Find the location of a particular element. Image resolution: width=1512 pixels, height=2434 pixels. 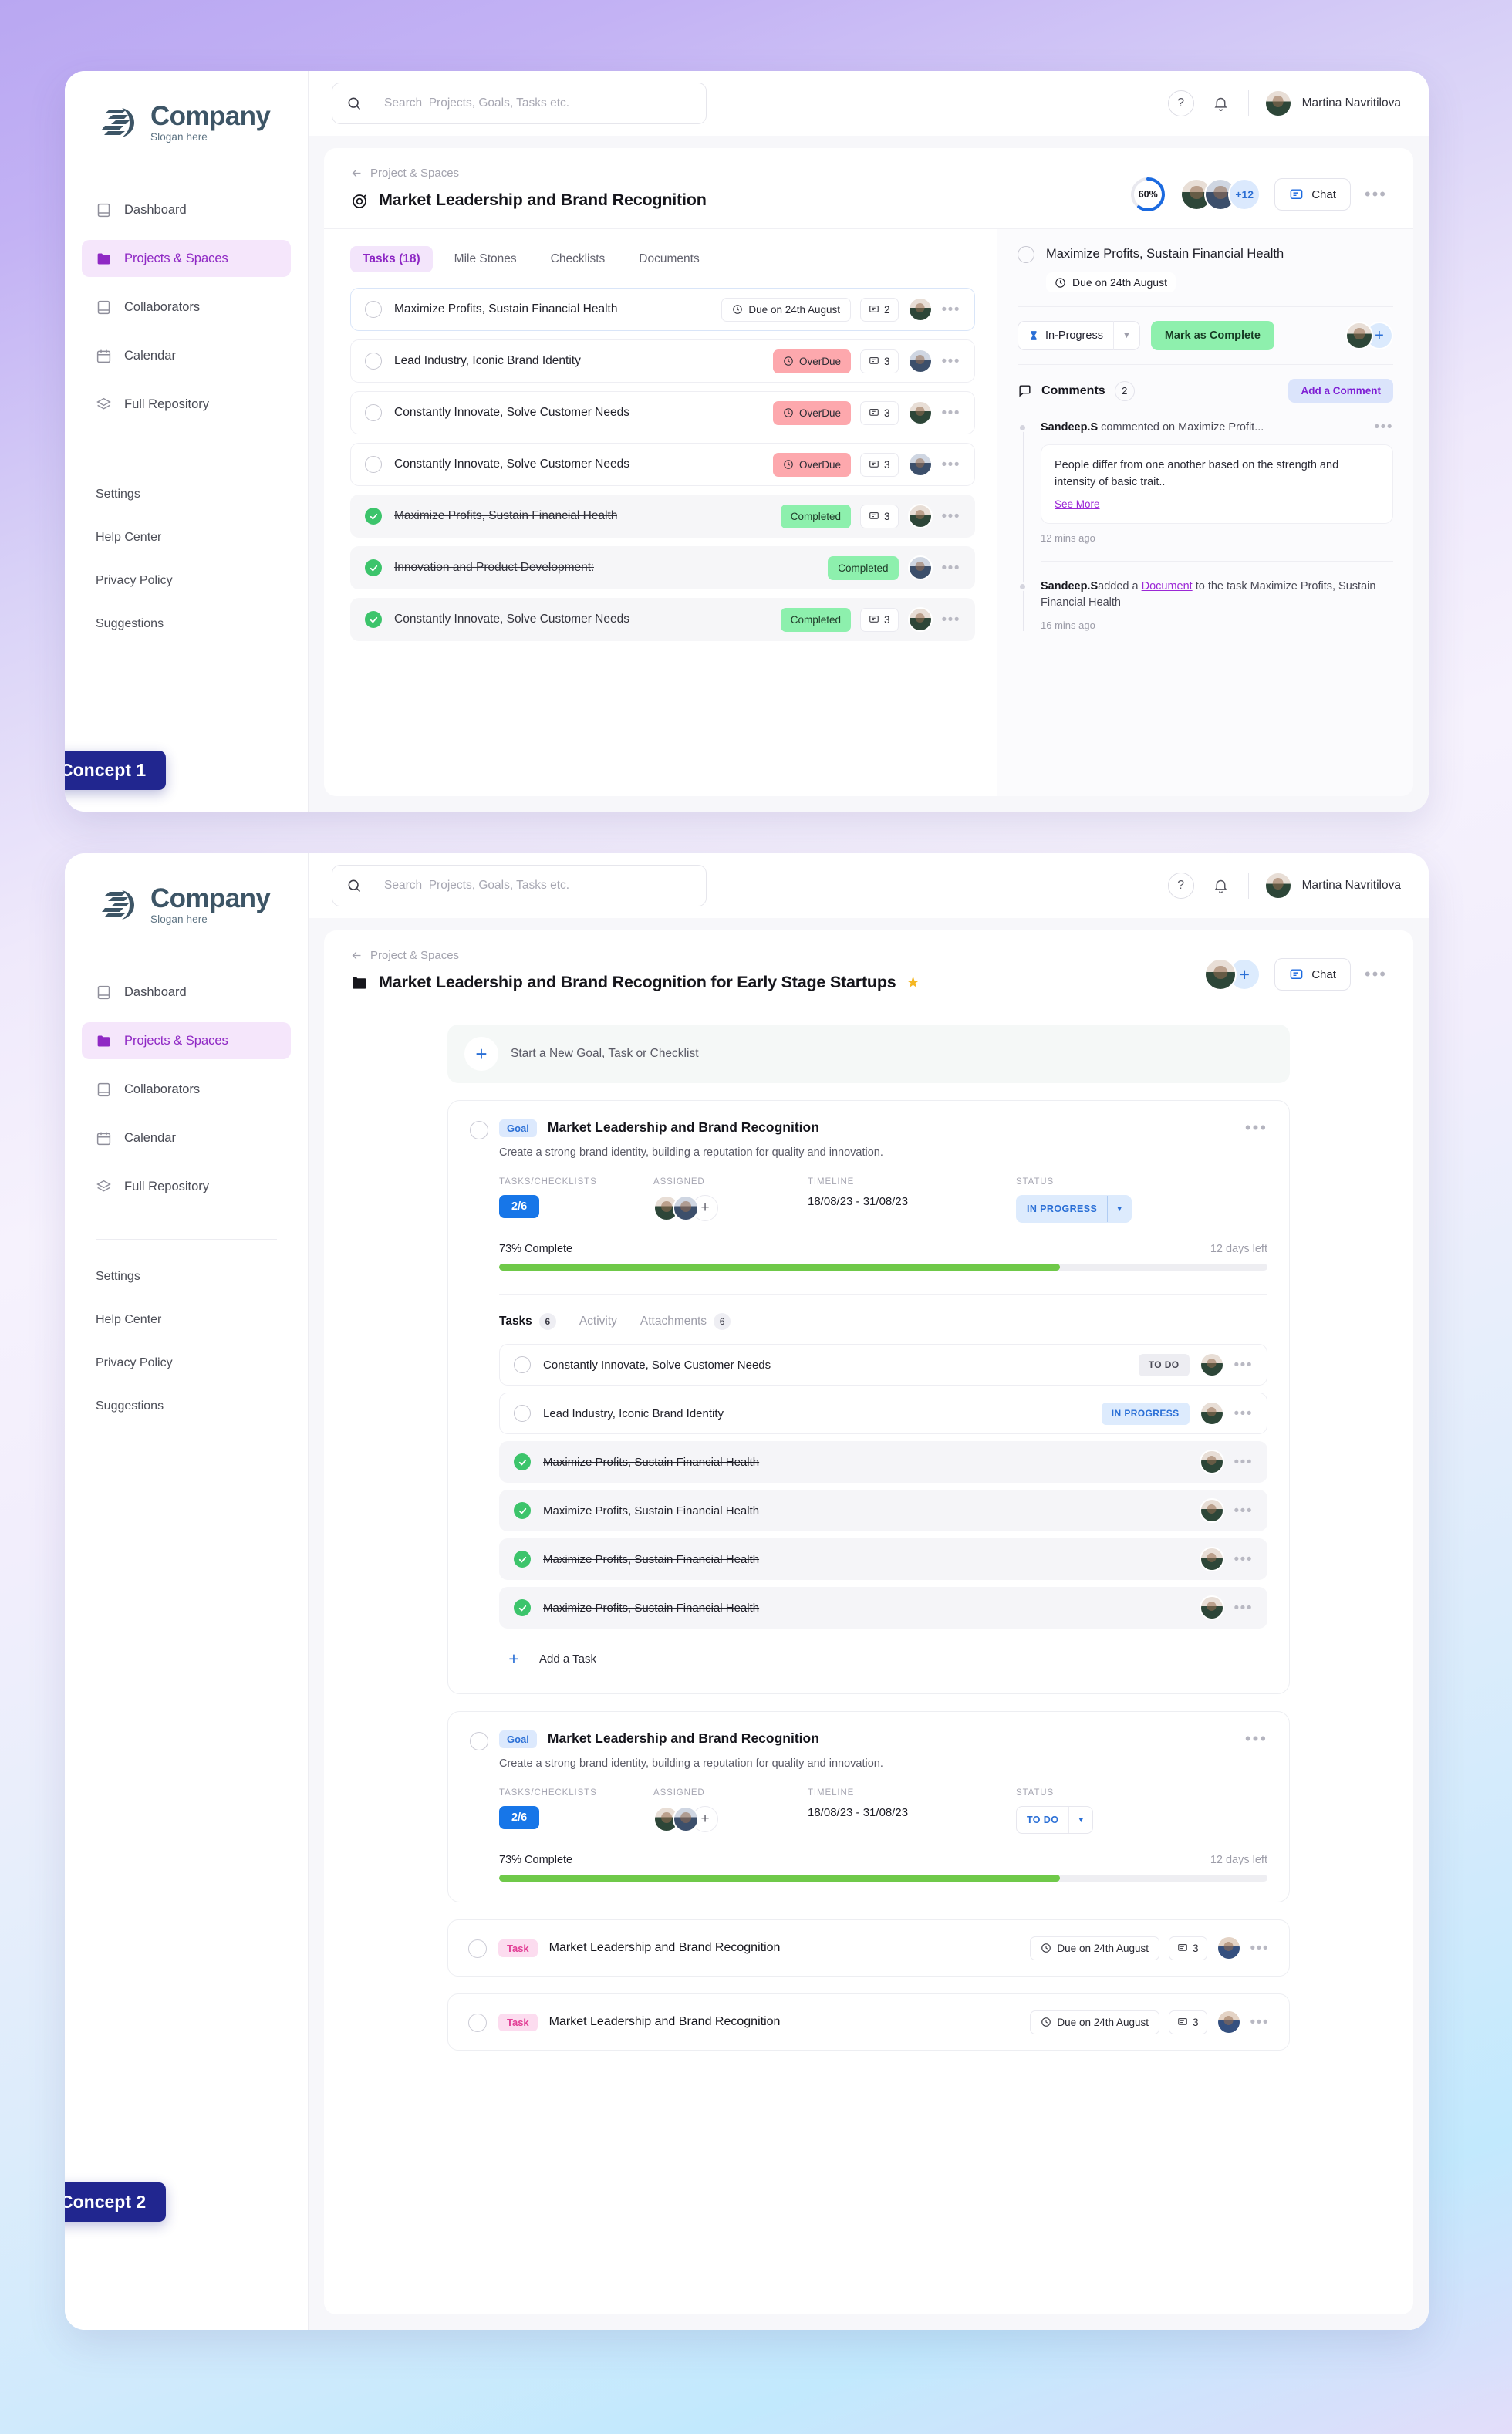

favorite-star-icon: ★ is located at coordinates (913, 982).